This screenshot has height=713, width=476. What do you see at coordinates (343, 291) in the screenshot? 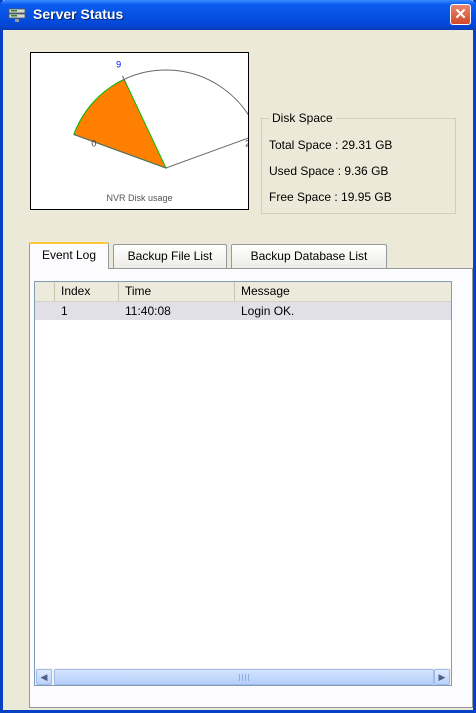
I see `column-header-message: Message` at bounding box center [343, 291].